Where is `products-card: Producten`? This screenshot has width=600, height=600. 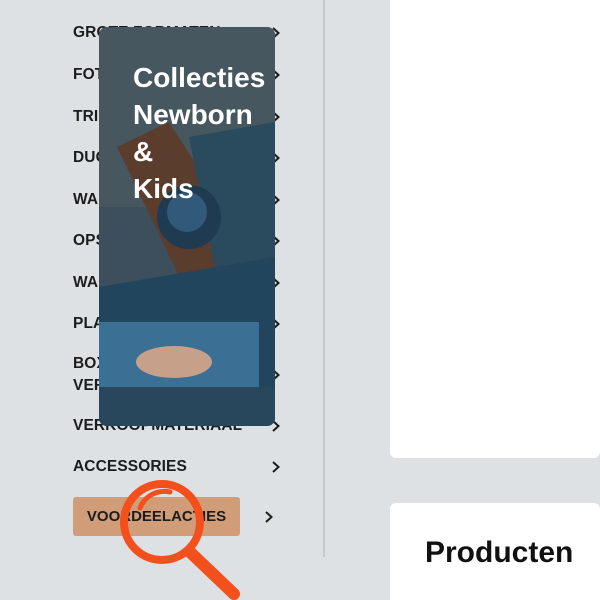
products-card: Producten is located at coordinates (495, 551).